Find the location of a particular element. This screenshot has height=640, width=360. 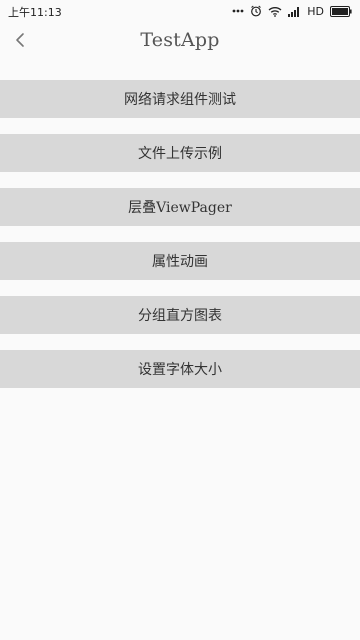

status-icons: HD is located at coordinates (292, 11).